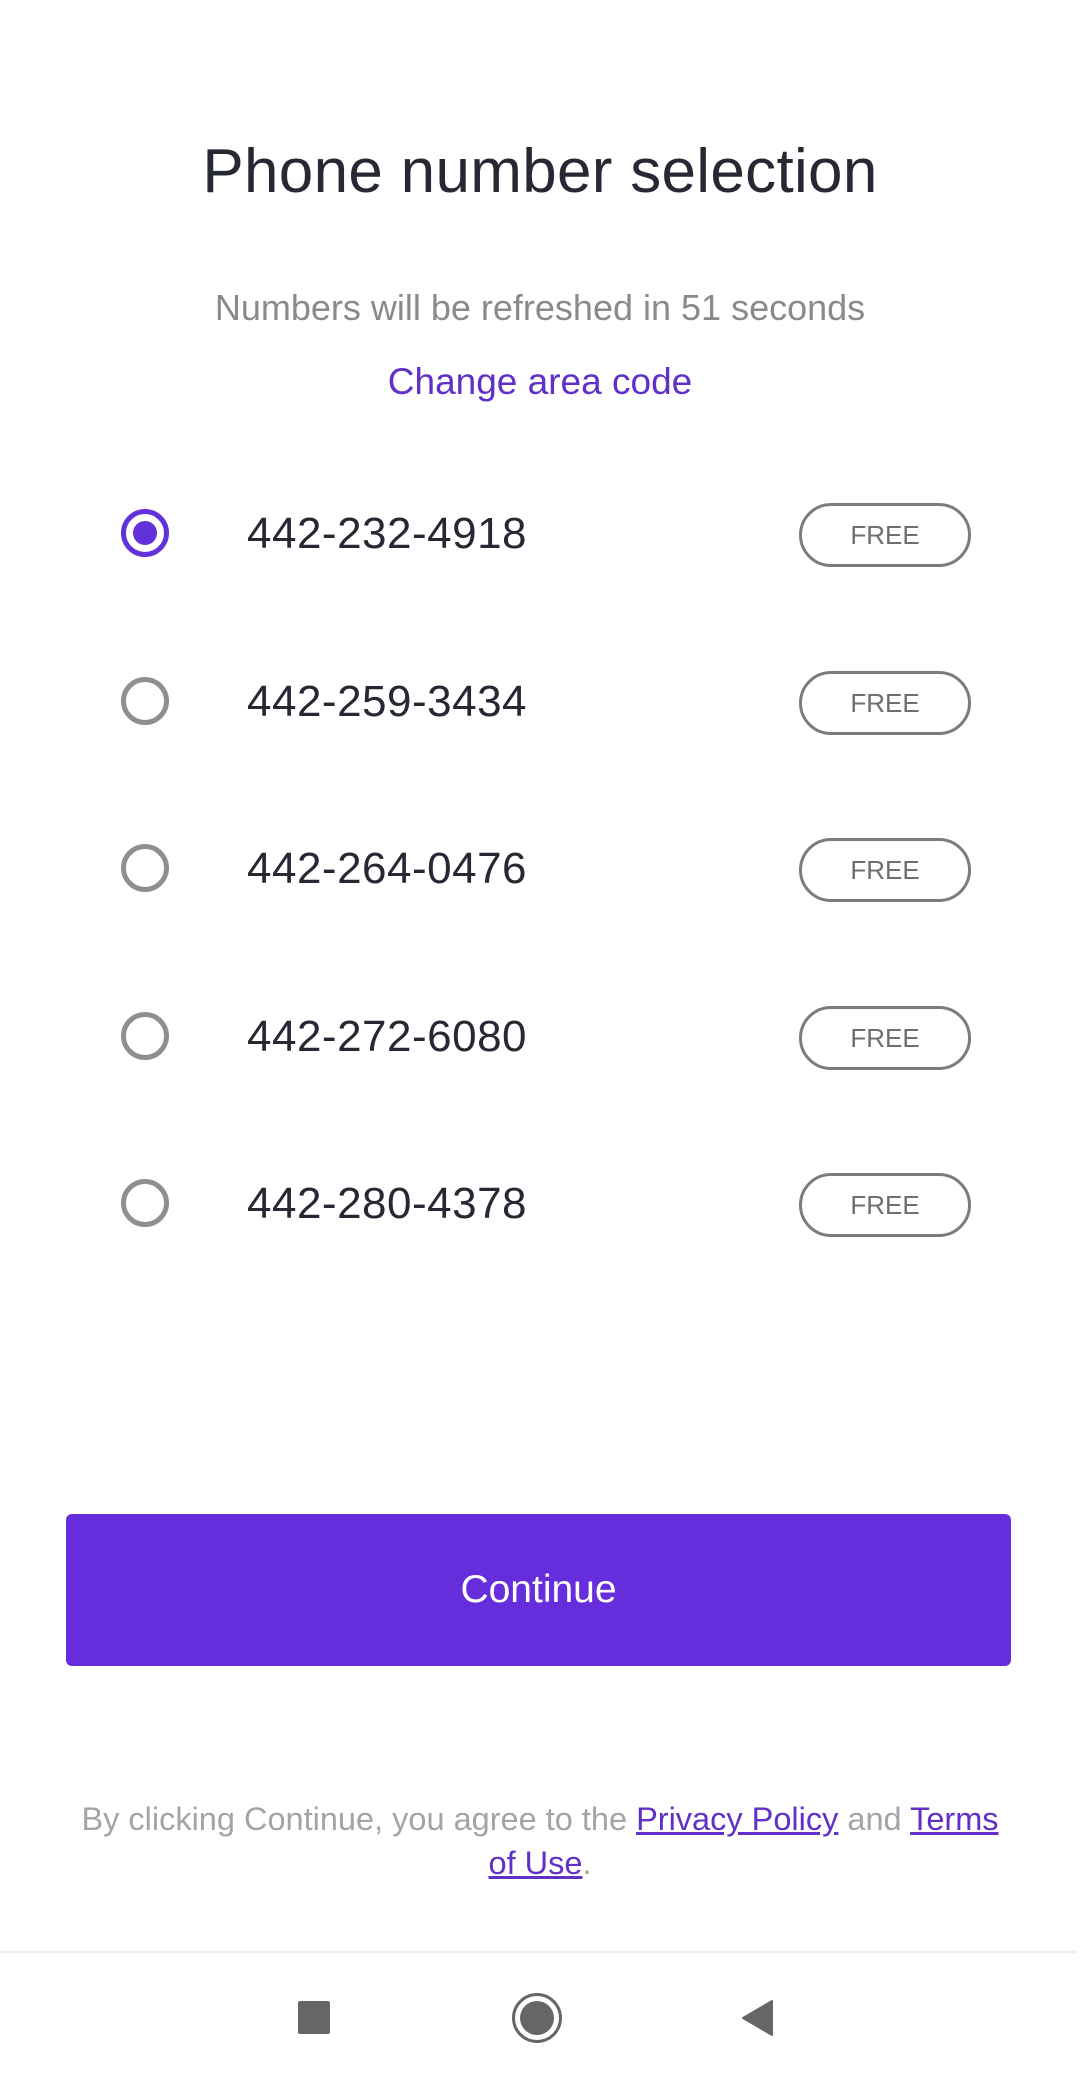  Describe the element at coordinates (387, 701) in the screenshot. I see `phone-number: 442-259-3434` at that location.